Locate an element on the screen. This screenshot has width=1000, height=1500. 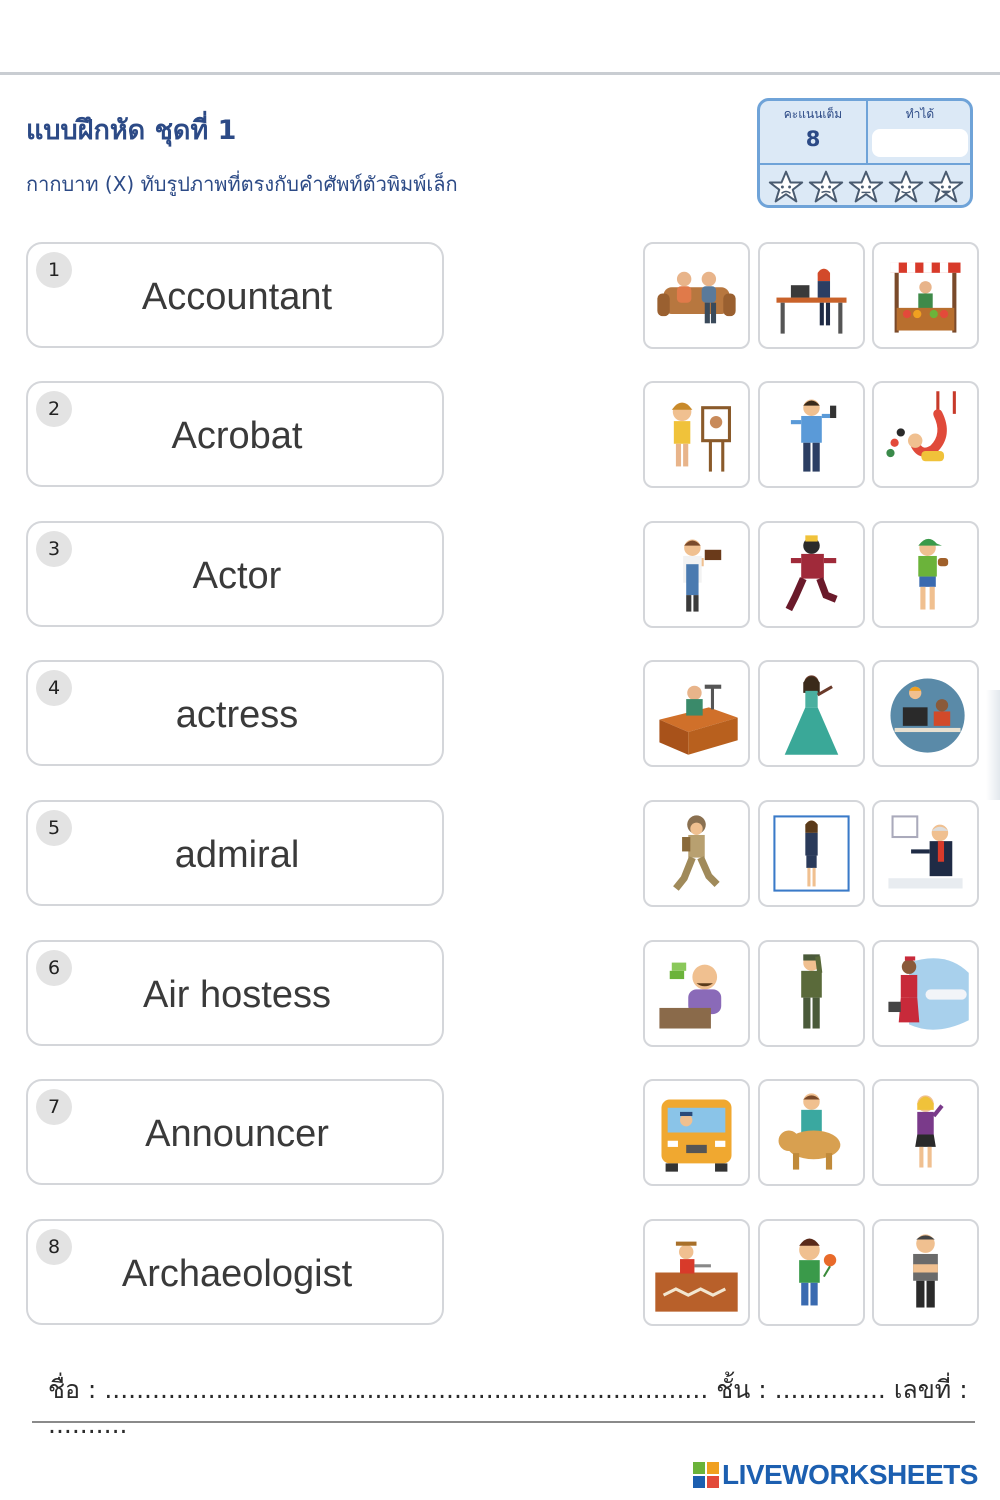
vocabulary-word: Announcer is located at coordinates (237, 1134).